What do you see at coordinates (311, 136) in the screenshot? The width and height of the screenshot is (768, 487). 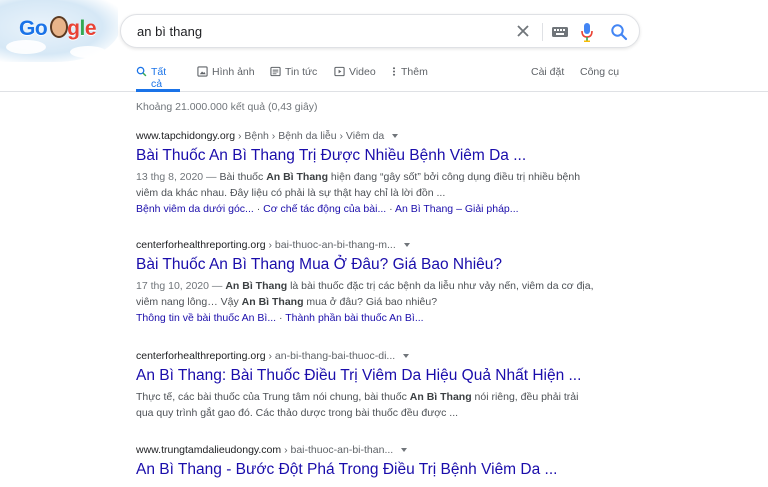 I see `result-breadcrumb: › Bệnh › Bệnh da liễu › Viêm da` at bounding box center [311, 136].